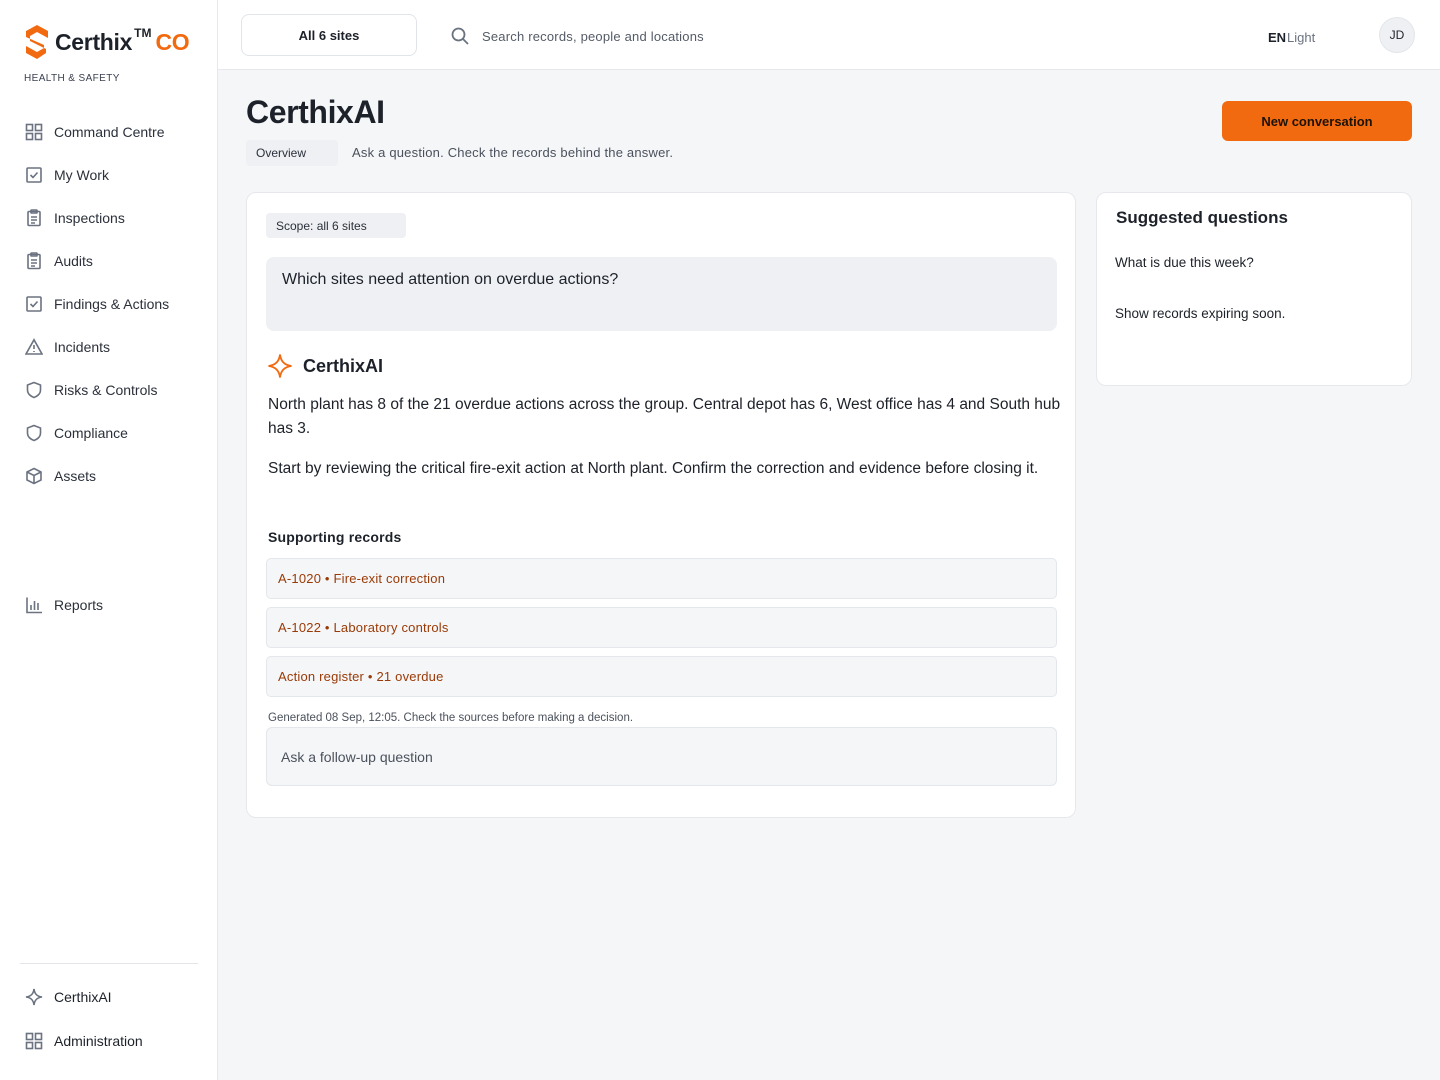 The height and width of the screenshot is (1080, 1440). I want to click on sidebar-item-label: Incidents, so click(82, 346).